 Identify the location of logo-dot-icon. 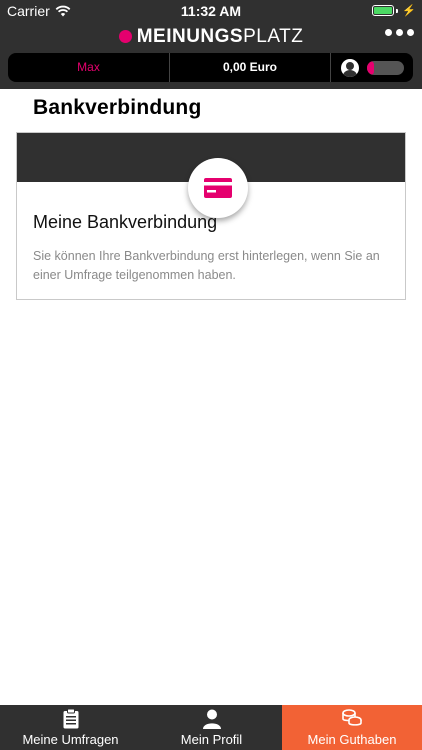
(125, 36).